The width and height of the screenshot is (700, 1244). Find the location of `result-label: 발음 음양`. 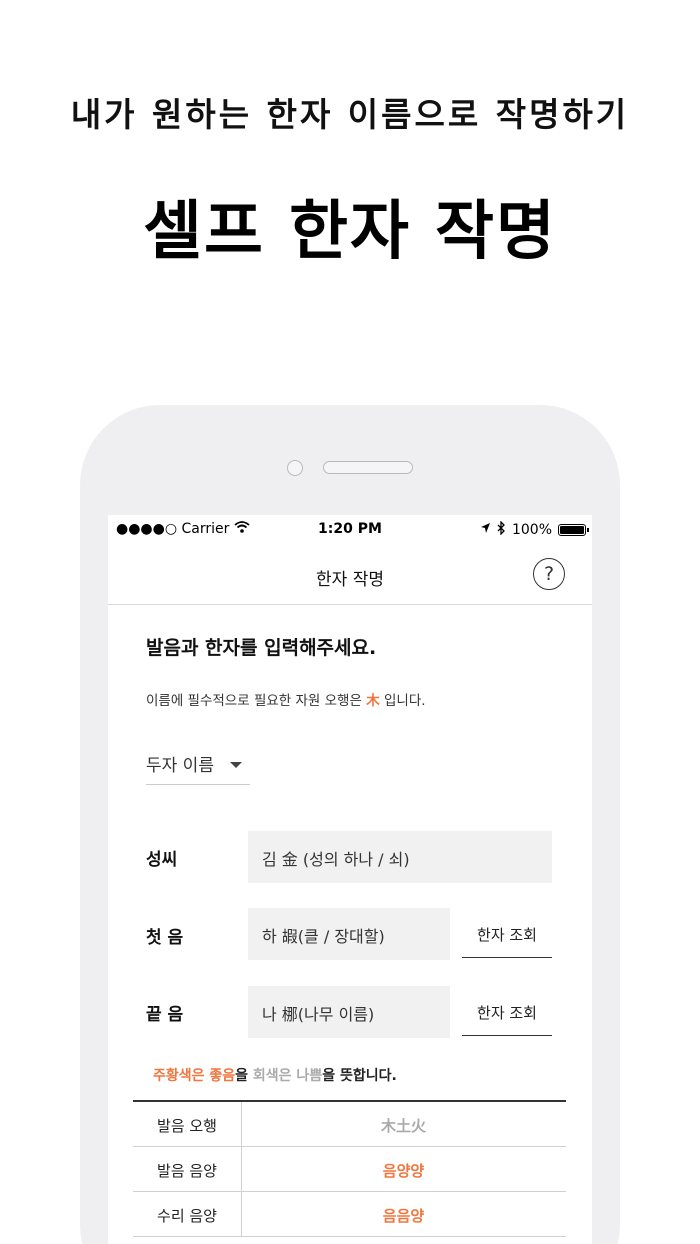

result-label: 발음 음양 is located at coordinates (187, 1171).